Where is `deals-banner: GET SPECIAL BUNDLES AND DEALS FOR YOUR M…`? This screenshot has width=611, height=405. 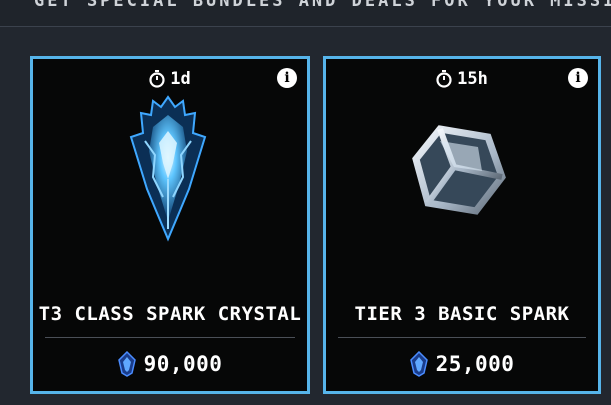
deals-banner: GET SPECIAL BUNDLES AND DEALS FOR YOUR M… is located at coordinates (305, 13).